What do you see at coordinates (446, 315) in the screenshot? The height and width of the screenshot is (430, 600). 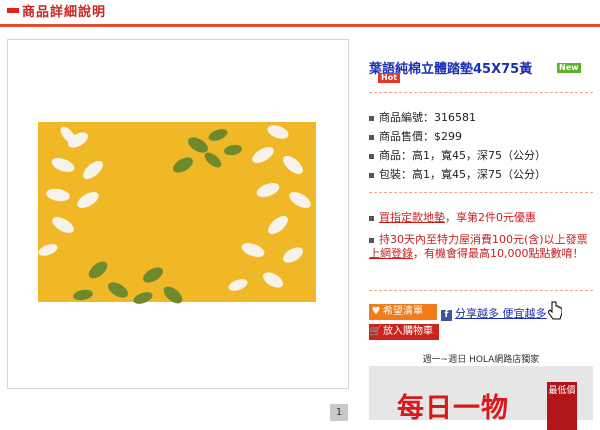 I see `facebook-icon: f` at bounding box center [446, 315].